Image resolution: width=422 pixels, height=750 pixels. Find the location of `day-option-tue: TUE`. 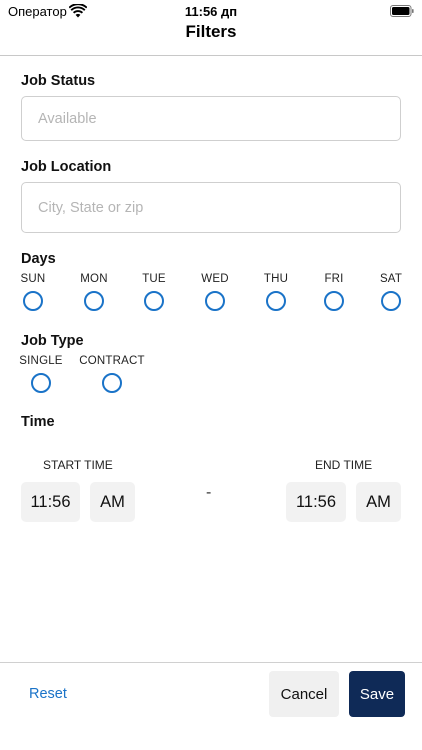

day-option-tue: TUE is located at coordinates (154, 292).